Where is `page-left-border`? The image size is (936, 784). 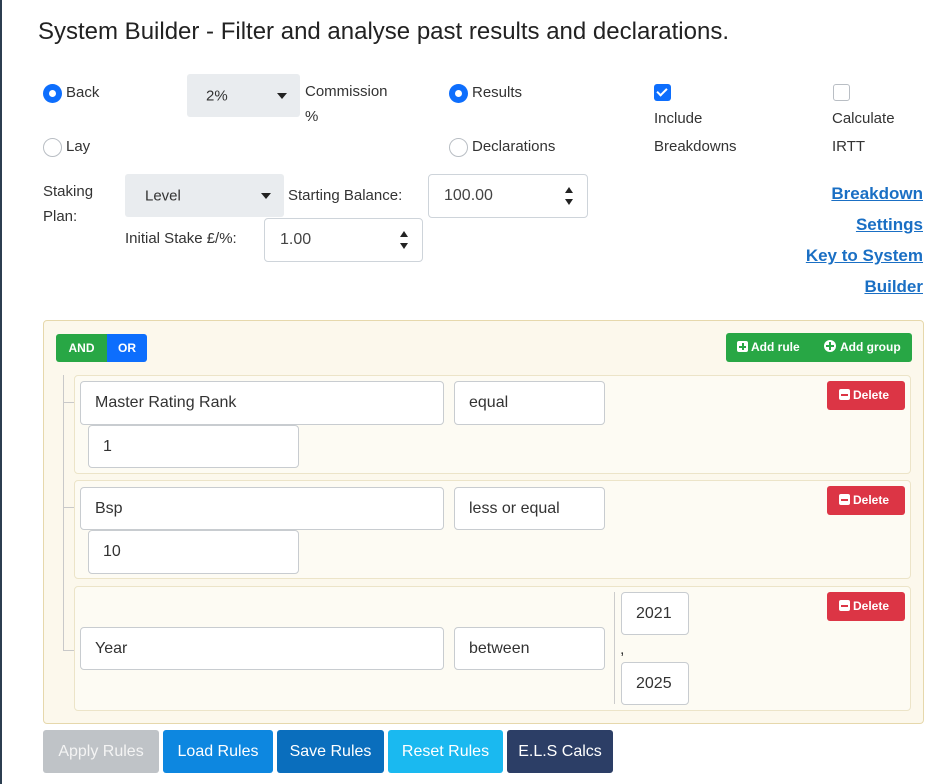 page-left-border is located at coordinates (1, 392).